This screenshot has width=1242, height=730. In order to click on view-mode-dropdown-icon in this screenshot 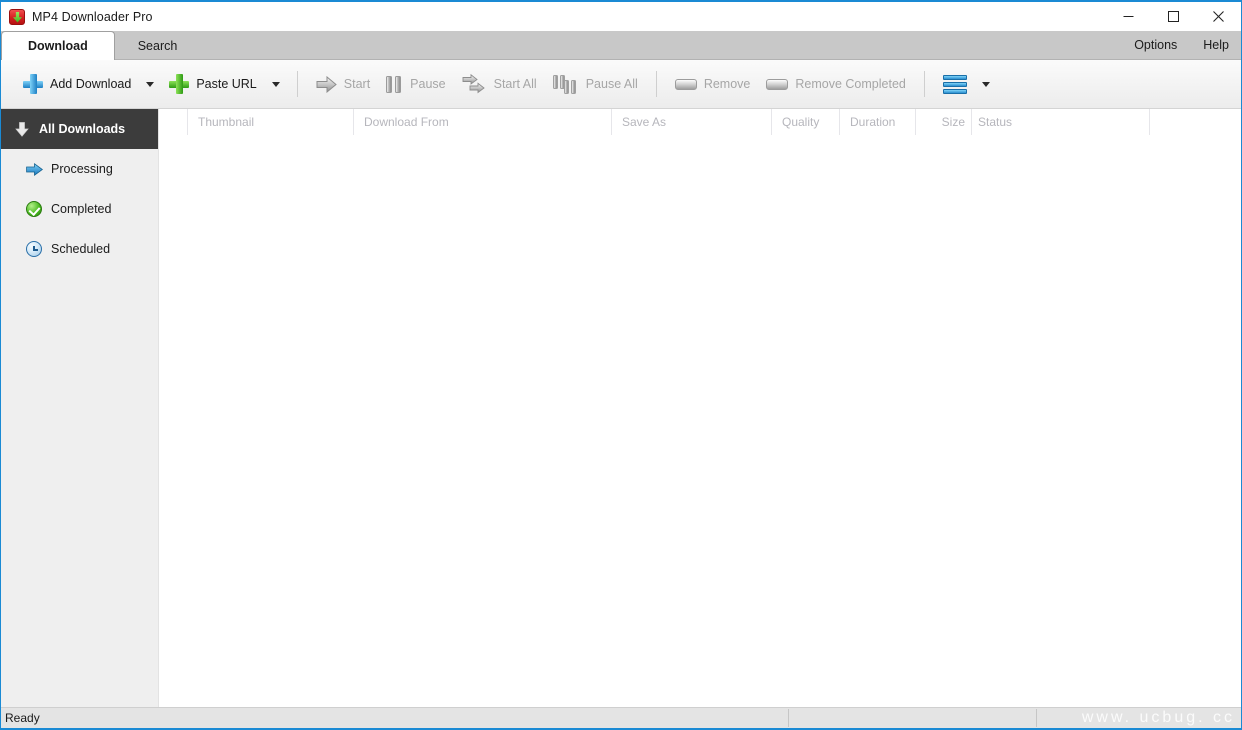, I will do `click(986, 84)`.